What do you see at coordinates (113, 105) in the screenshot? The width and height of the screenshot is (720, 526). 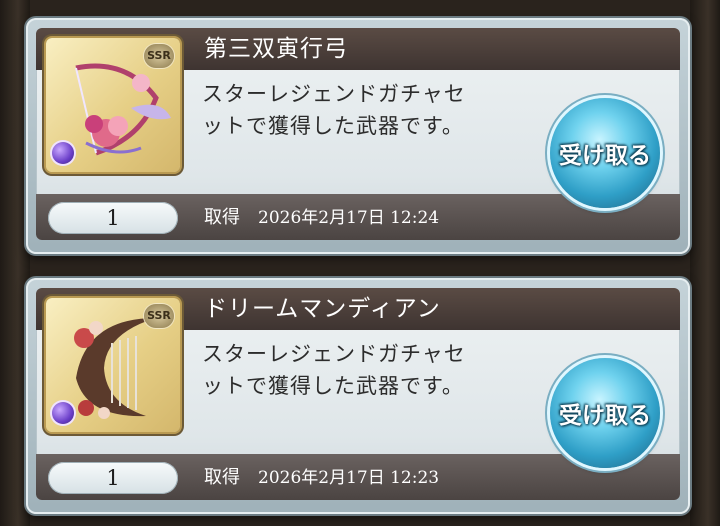 I see `bow-weapon-icon: SSR` at bounding box center [113, 105].